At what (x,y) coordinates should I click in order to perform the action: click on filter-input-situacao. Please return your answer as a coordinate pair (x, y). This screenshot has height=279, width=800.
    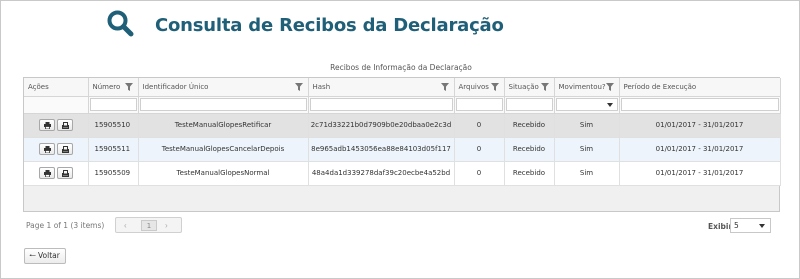
    Looking at the image, I should click on (529, 104).